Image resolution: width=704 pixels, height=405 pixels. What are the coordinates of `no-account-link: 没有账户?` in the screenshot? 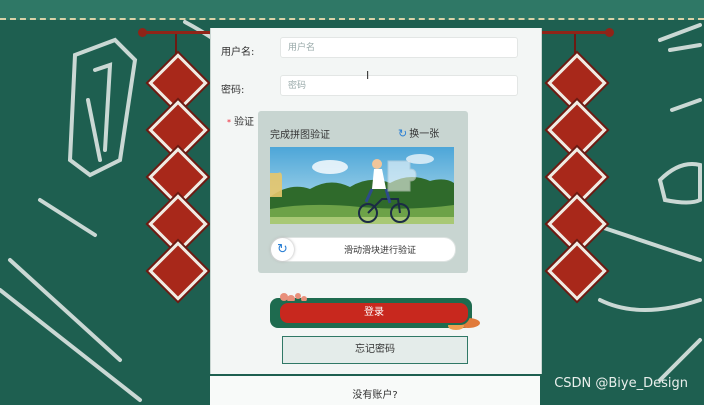 It's located at (375, 393).